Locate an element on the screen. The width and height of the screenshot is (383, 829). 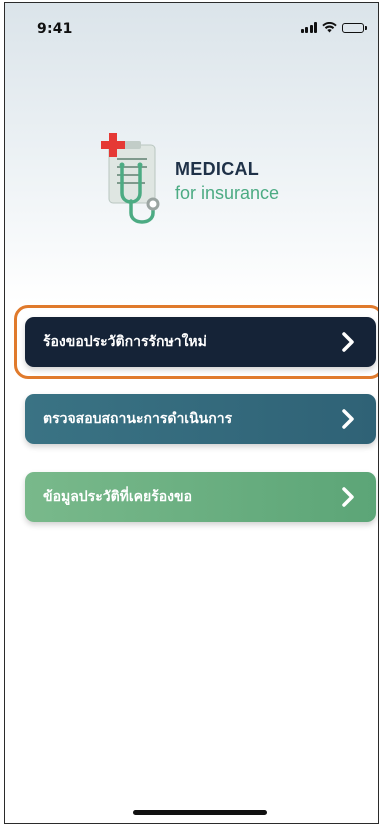
home-indicator is located at coordinates (200, 812).